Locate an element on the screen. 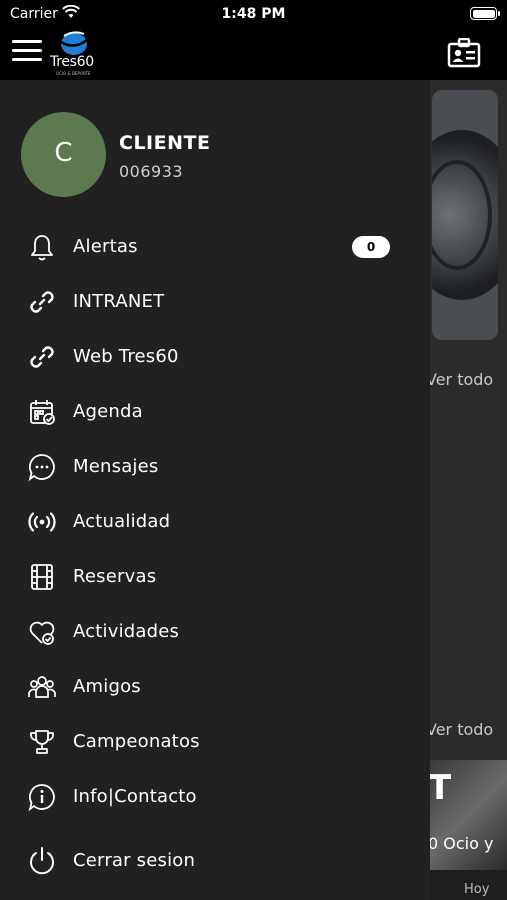  menu-item-reservas: Reservas is located at coordinates (215, 577).